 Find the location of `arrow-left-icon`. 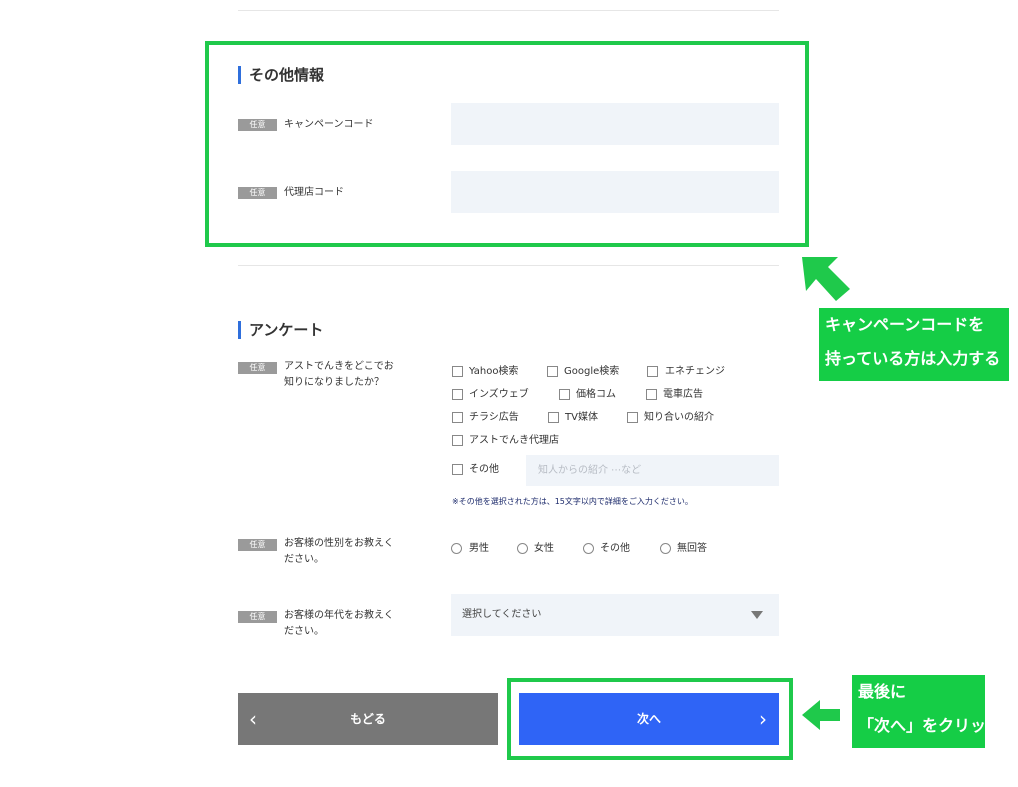

arrow-left-icon is located at coordinates (821, 715).